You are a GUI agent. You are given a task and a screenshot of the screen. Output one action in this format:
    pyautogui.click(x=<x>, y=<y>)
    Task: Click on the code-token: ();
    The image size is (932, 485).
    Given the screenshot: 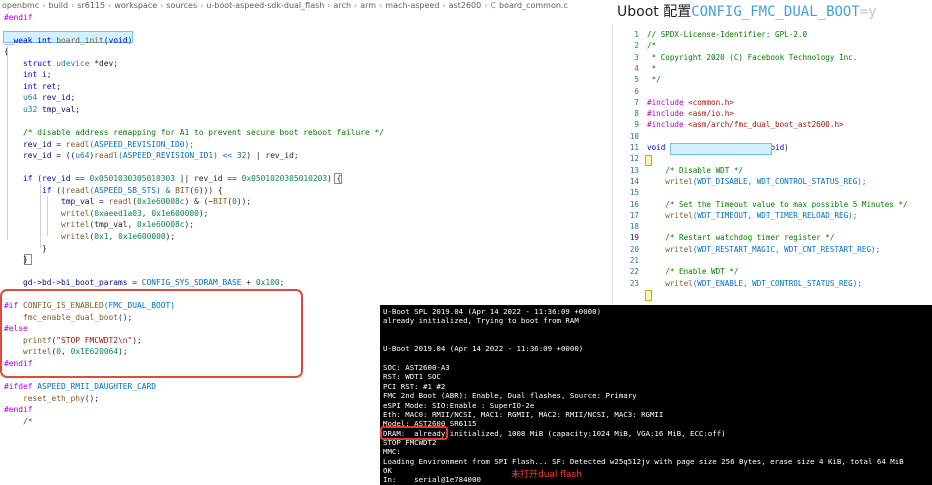 What is the action you would take?
    pyautogui.click(x=92, y=398)
    